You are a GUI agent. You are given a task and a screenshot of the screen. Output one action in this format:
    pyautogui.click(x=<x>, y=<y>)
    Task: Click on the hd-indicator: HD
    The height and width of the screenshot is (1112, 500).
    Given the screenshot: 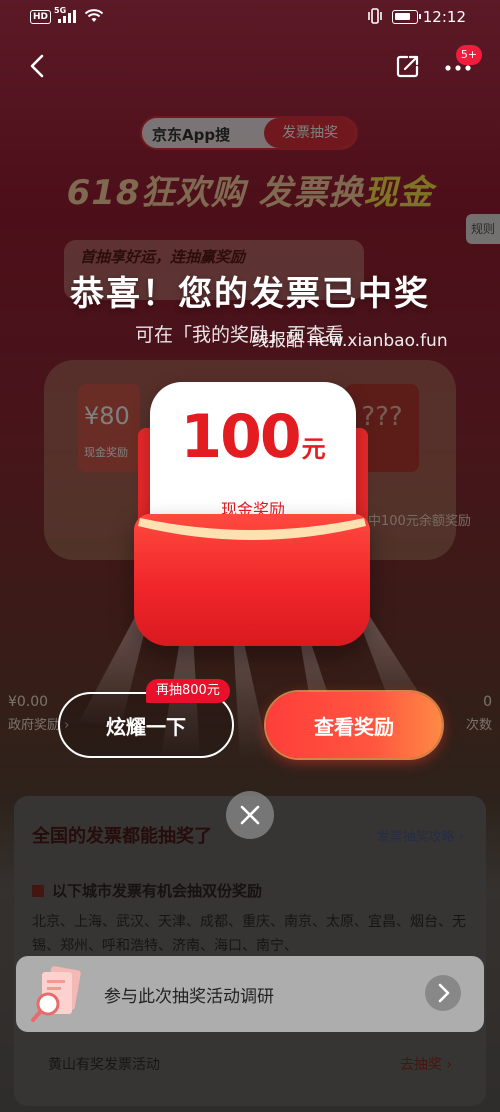 What is the action you would take?
    pyautogui.click(x=41, y=17)
    